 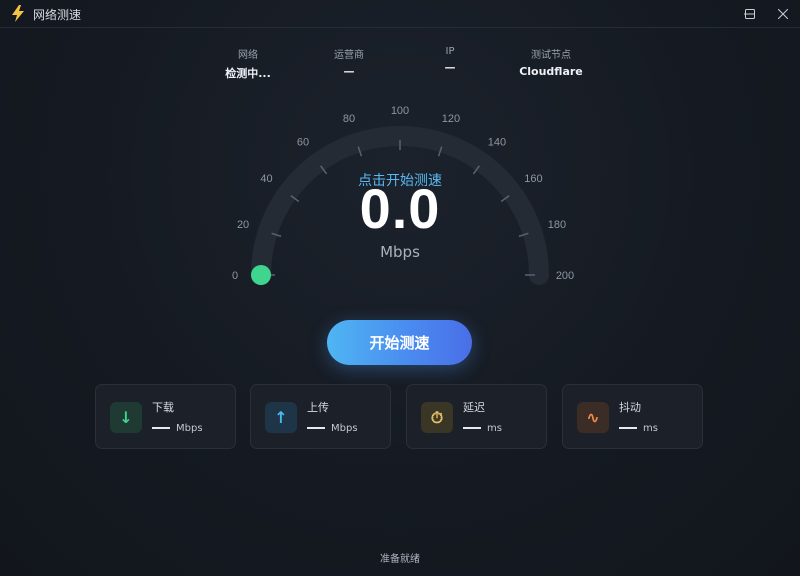 I want to click on stopwatch-icon: ⏱, so click(x=437, y=417).